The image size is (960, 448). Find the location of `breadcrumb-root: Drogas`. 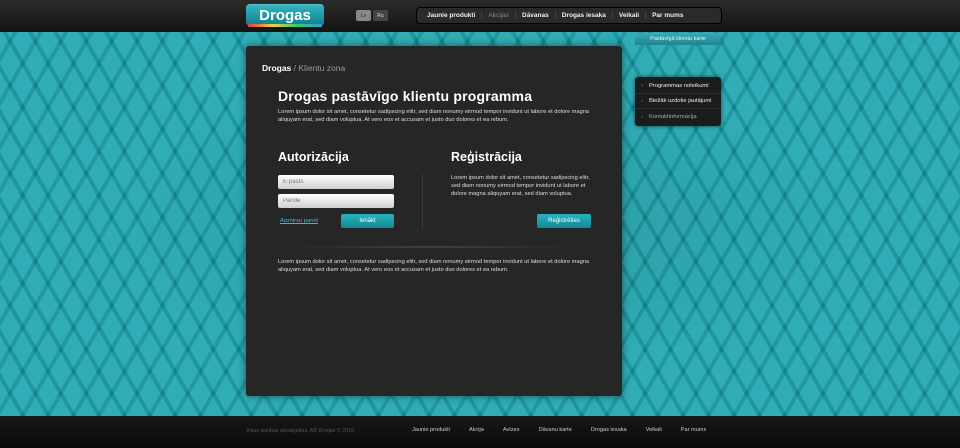

breadcrumb-root: Drogas is located at coordinates (276, 68).